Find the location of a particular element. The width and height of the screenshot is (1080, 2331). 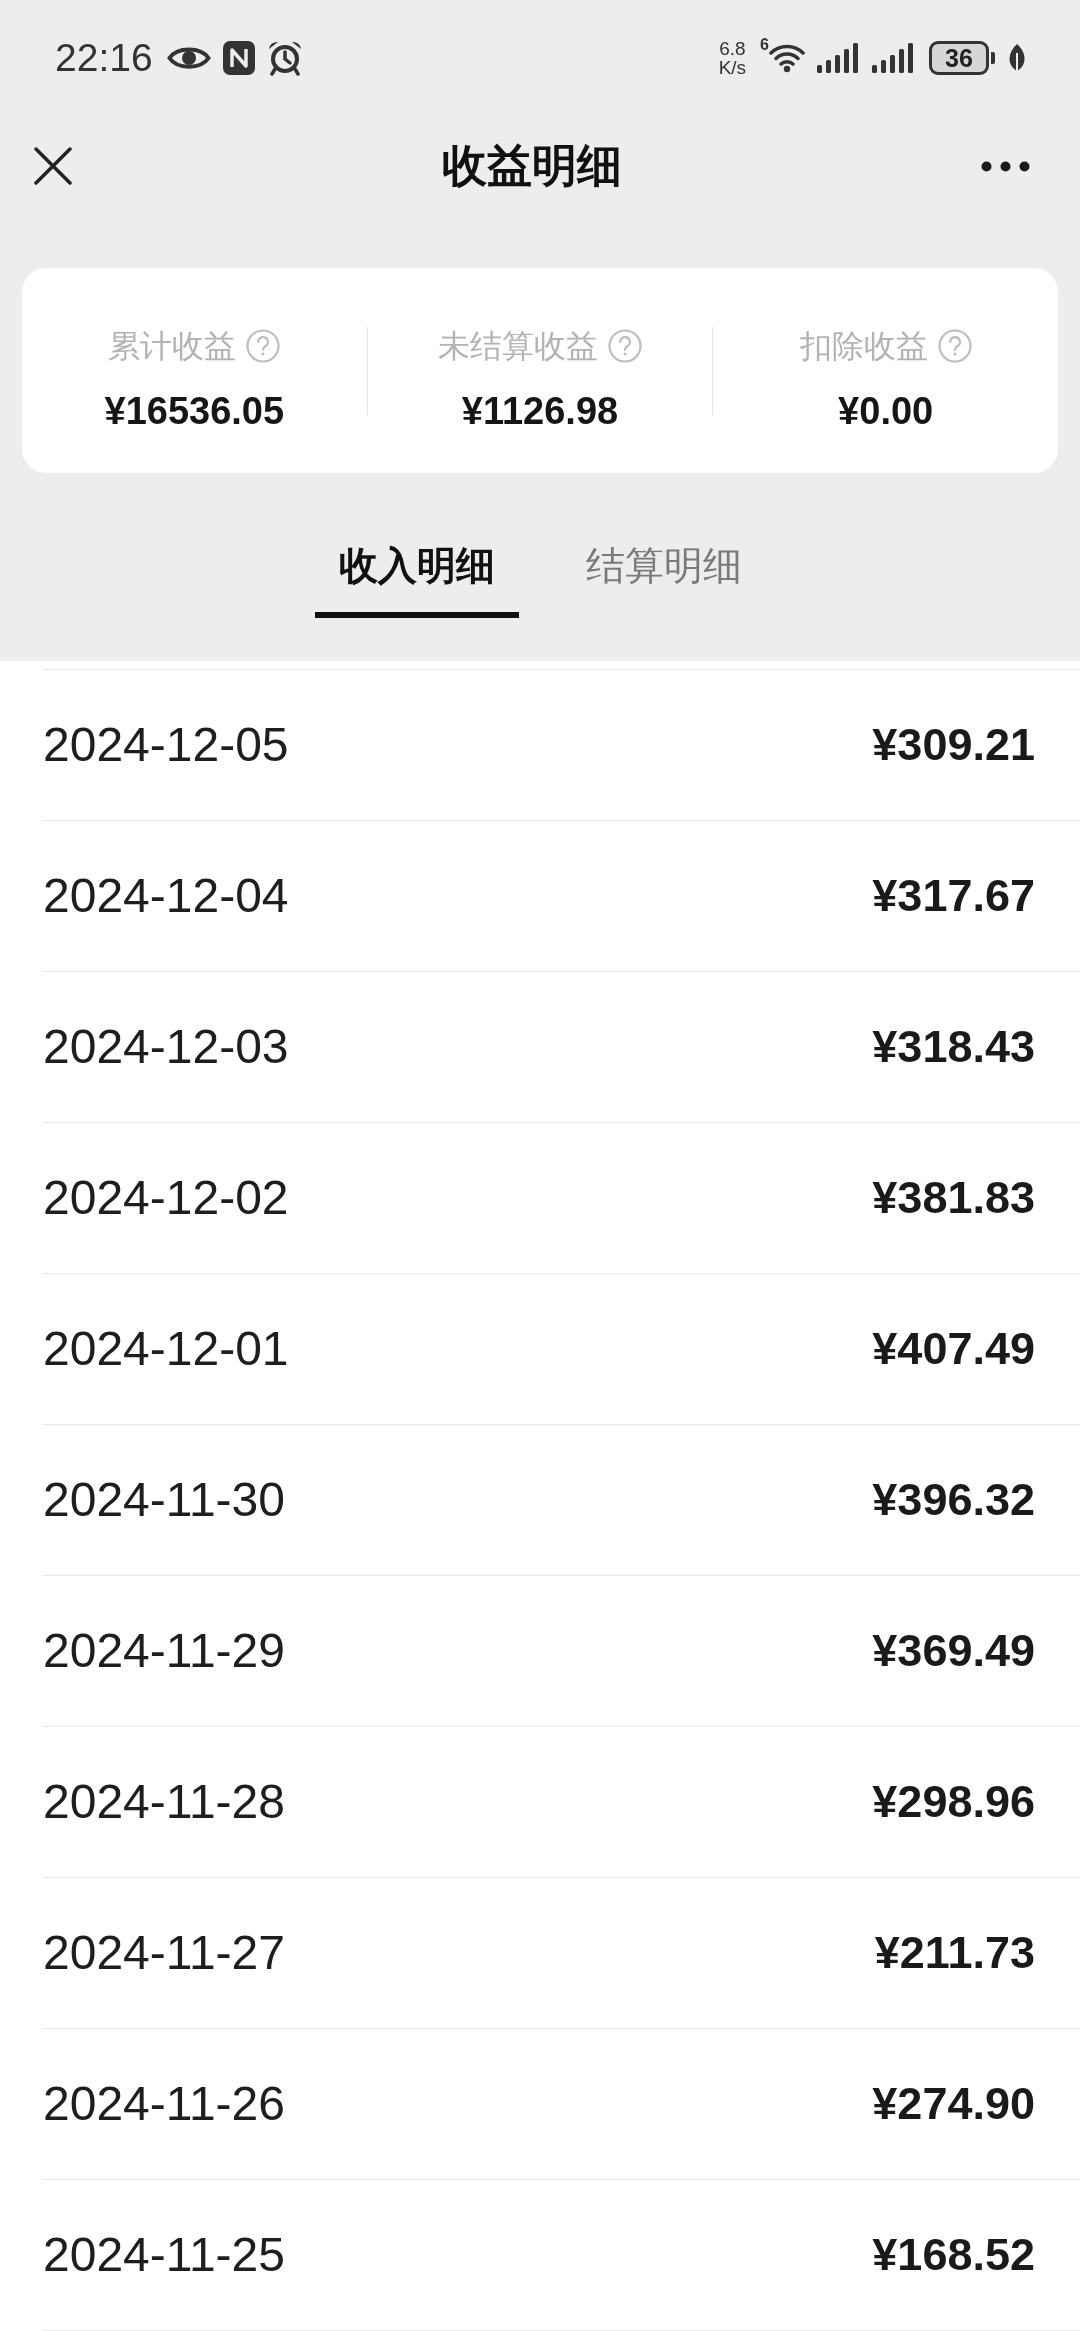

alarm-clock-icon is located at coordinates (284, 58).